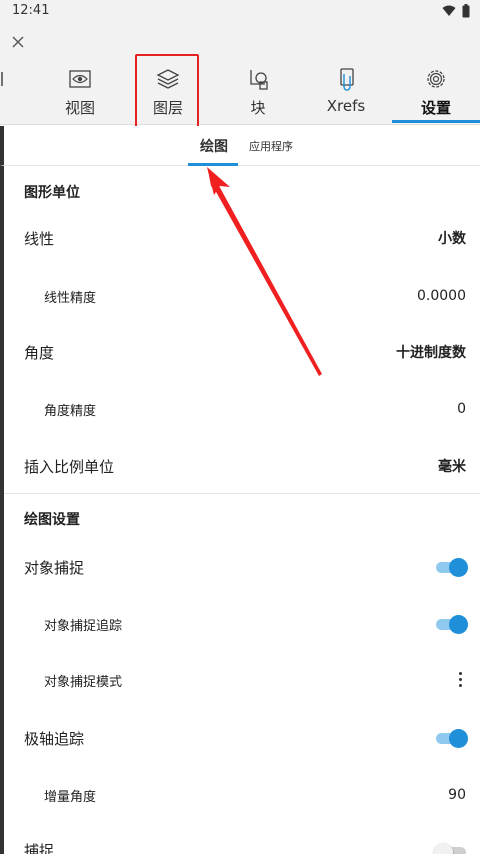 Image resolution: width=480 pixels, height=854 pixels. I want to click on setting-label: 角度, so click(39, 352).